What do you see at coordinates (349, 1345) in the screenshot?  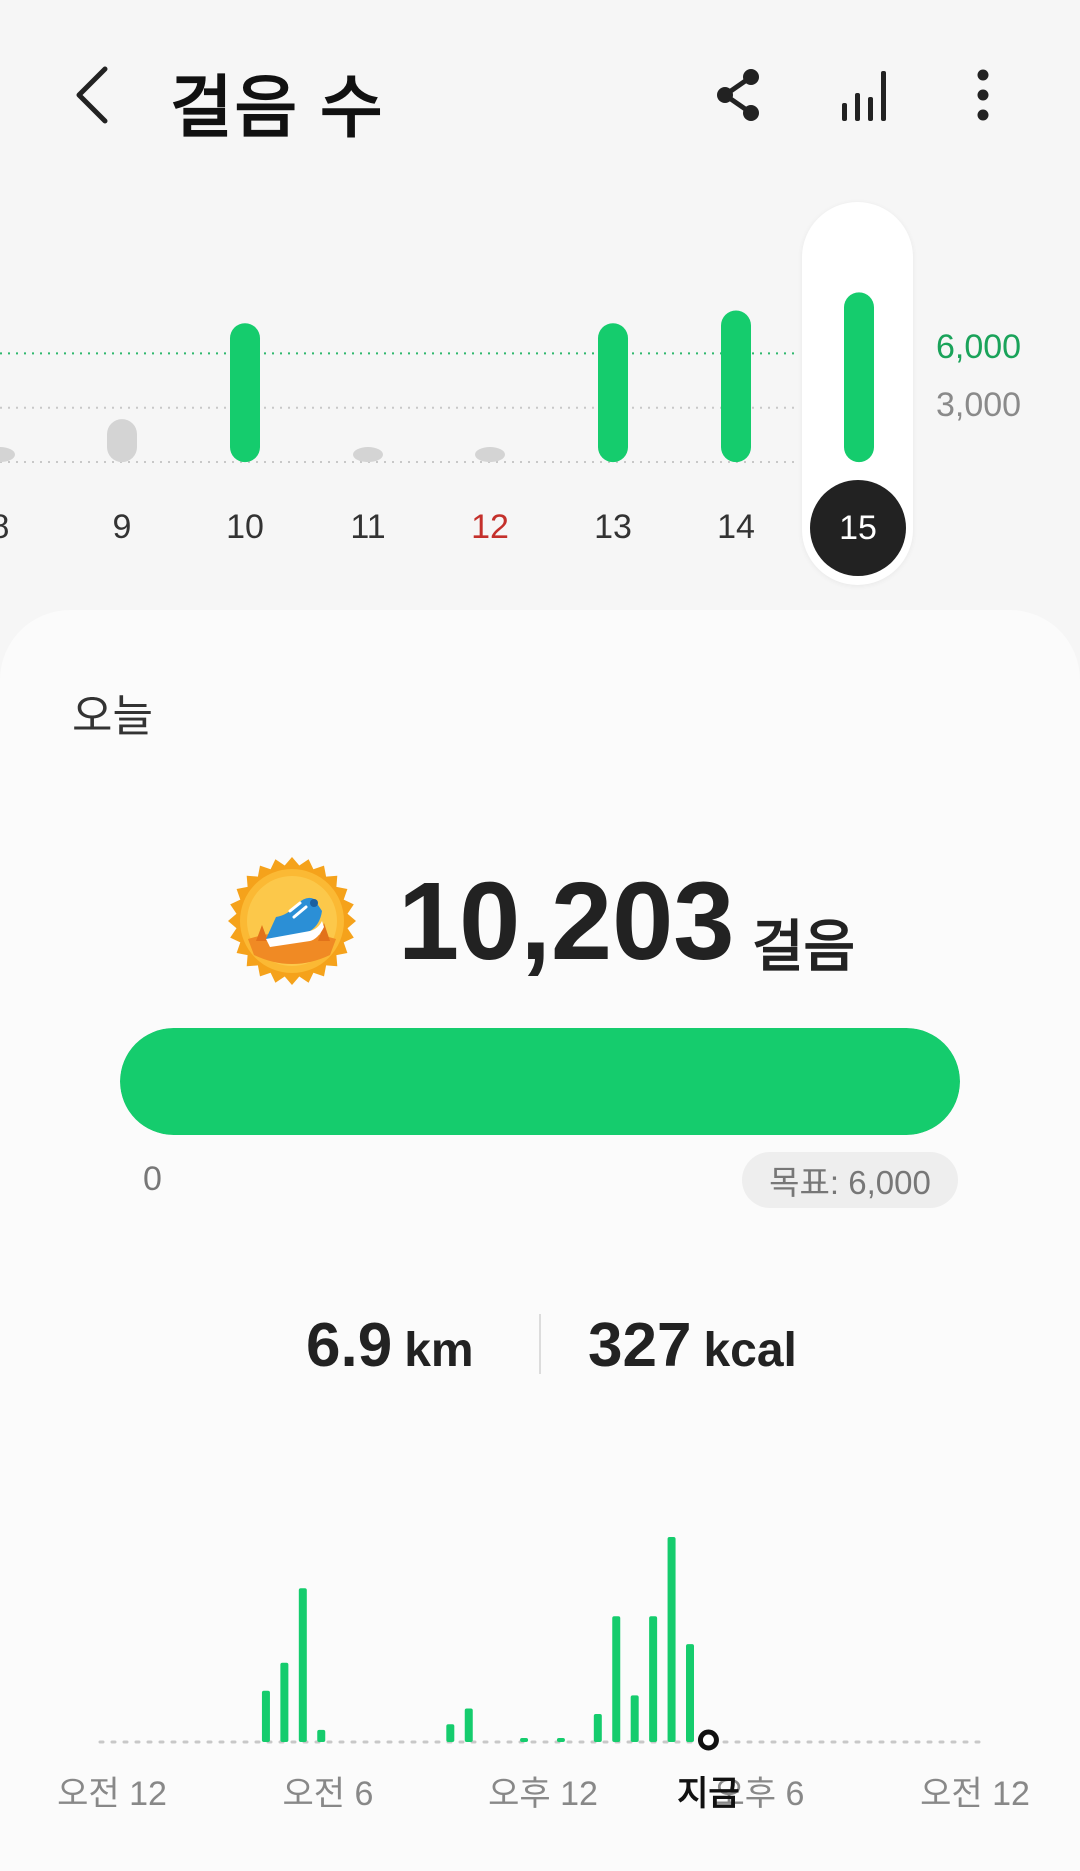 I see `distance-value: 6.9` at bounding box center [349, 1345].